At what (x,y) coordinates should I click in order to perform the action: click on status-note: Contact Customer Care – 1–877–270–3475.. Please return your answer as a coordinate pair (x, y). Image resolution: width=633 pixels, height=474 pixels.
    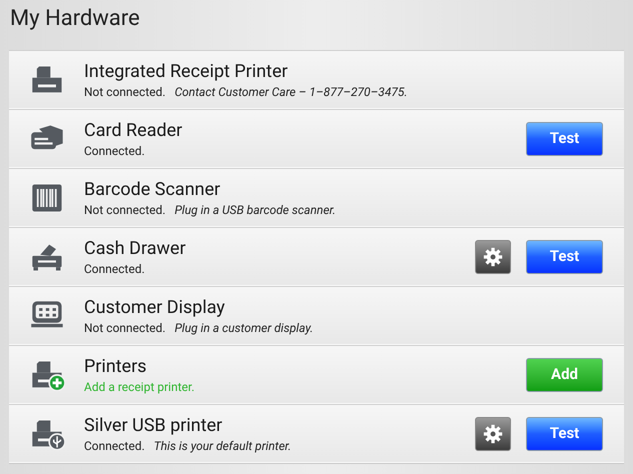
    Looking at the image, I should click on (291, 92).